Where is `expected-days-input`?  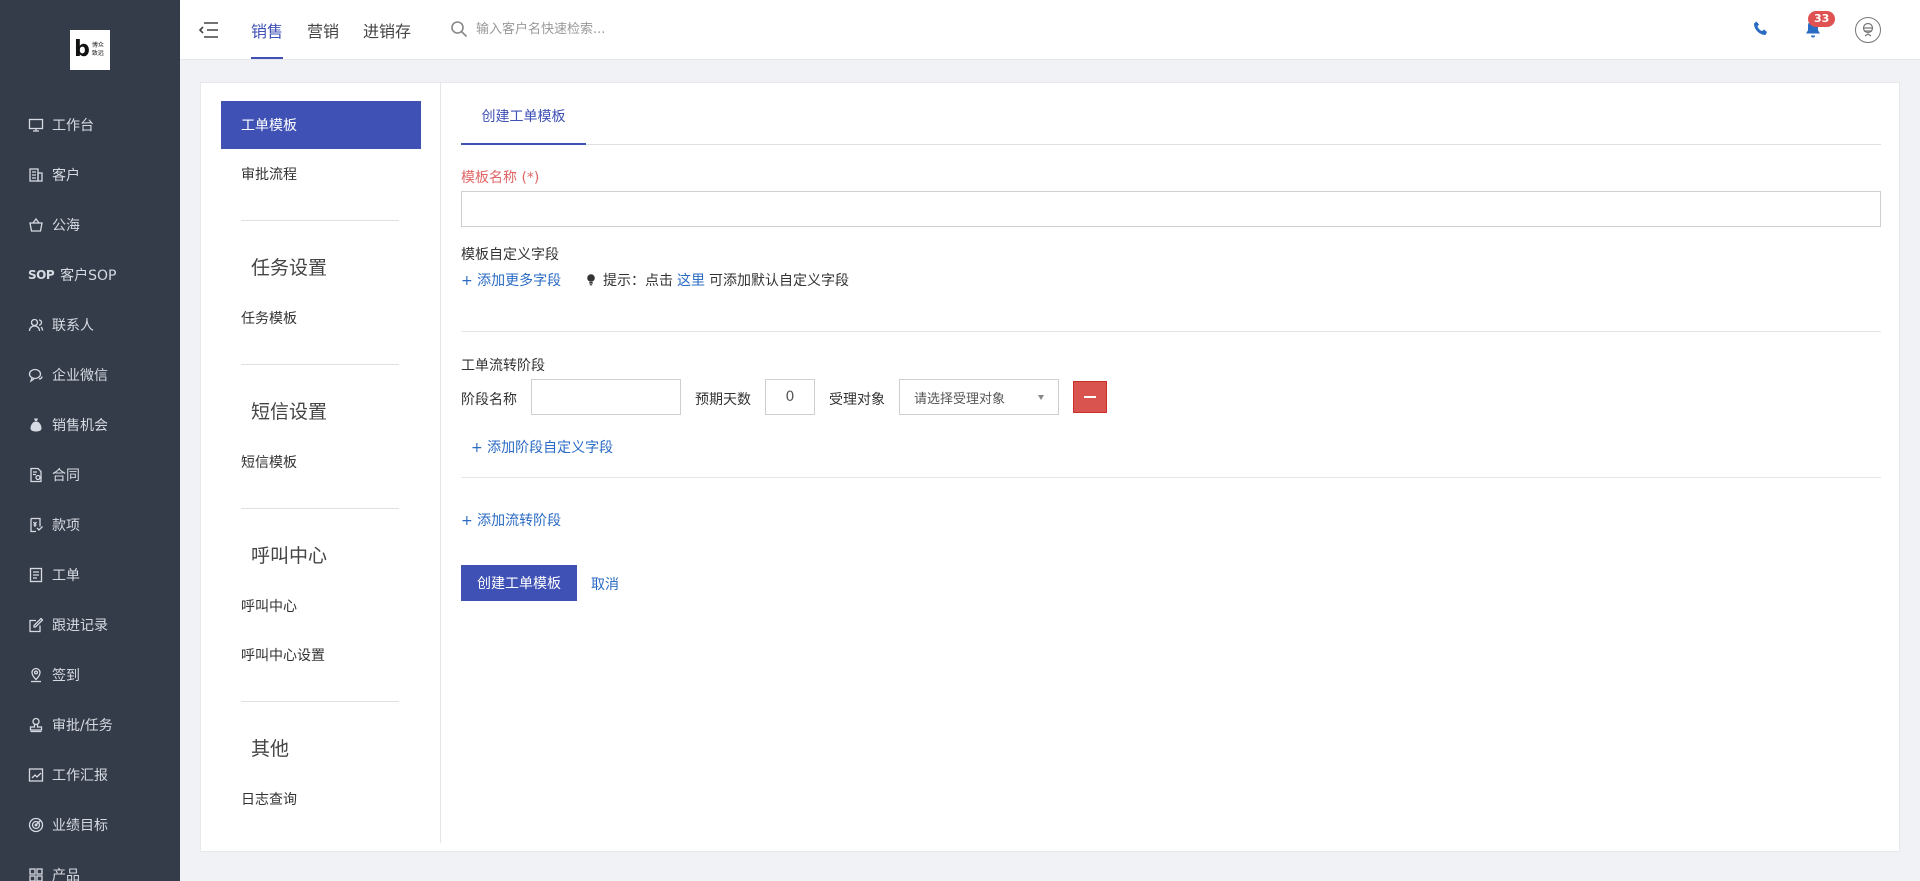 expected-days-input is located at coordinates (790, 397).